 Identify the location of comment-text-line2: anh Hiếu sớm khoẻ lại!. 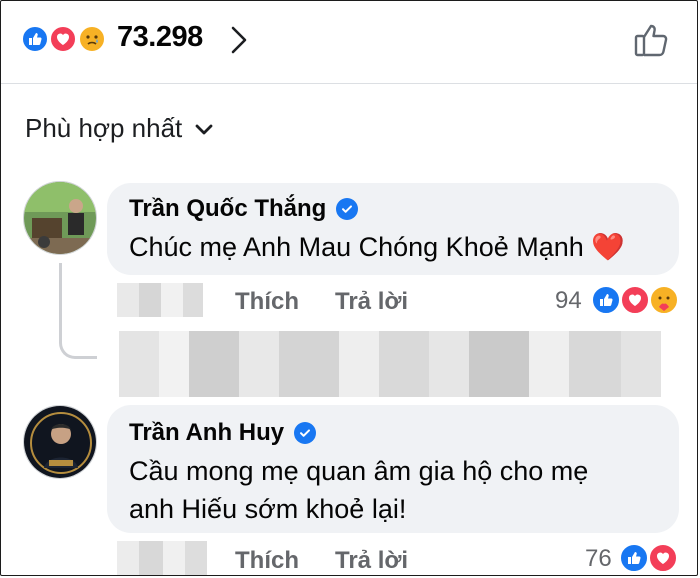
(268, 509).